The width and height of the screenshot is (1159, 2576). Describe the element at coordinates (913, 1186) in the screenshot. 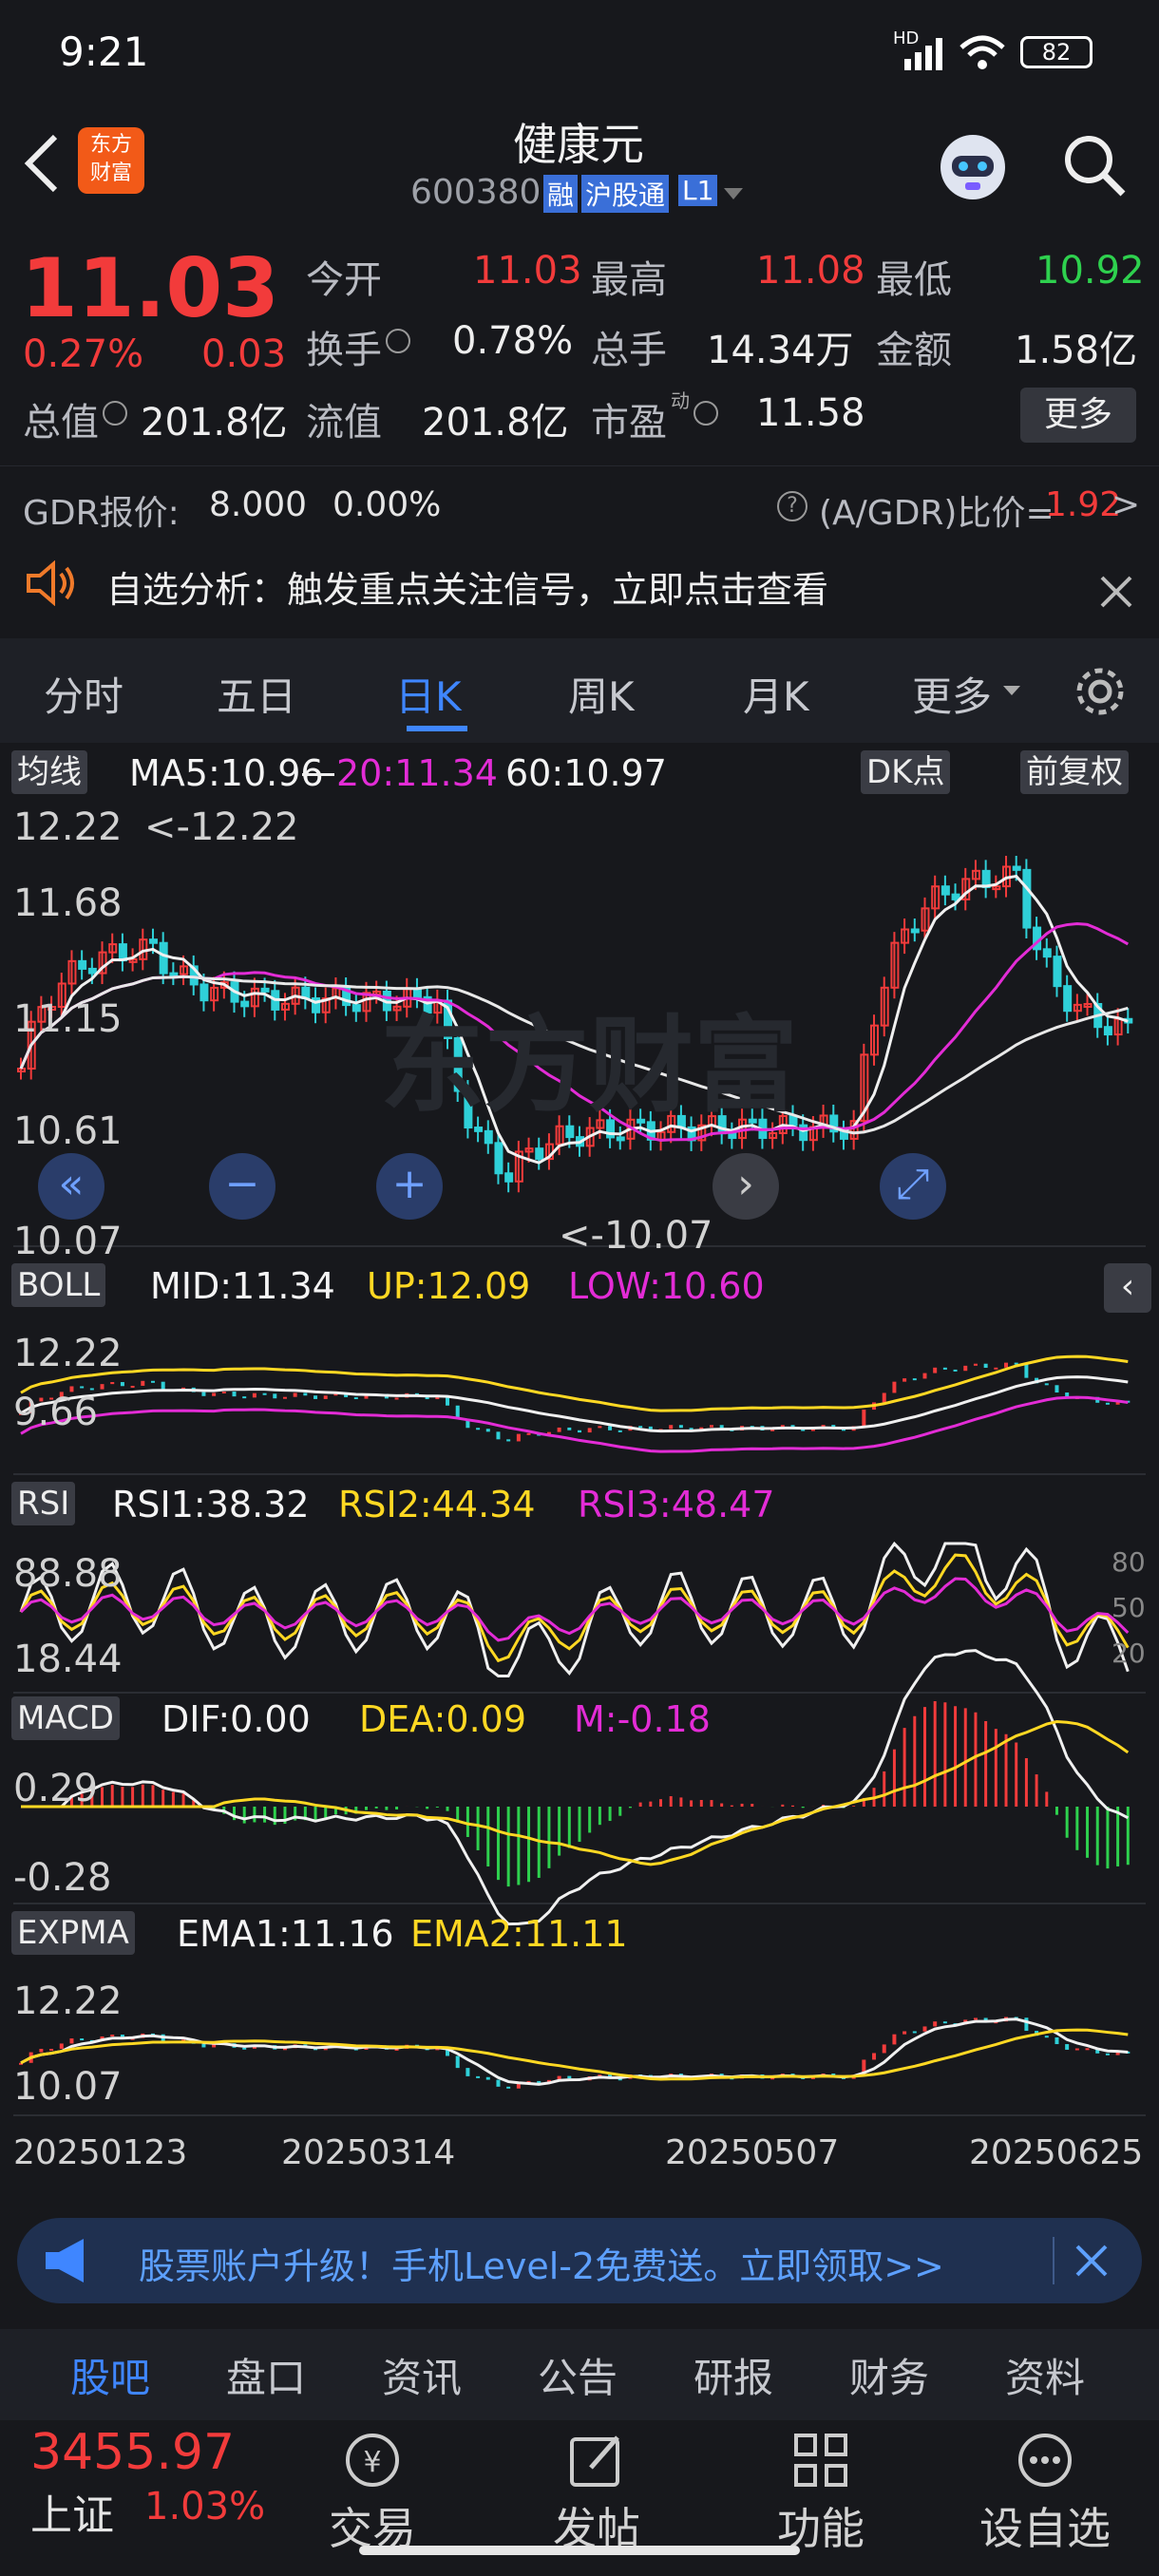

I see `fullscreen-button: ⤢` at that location.